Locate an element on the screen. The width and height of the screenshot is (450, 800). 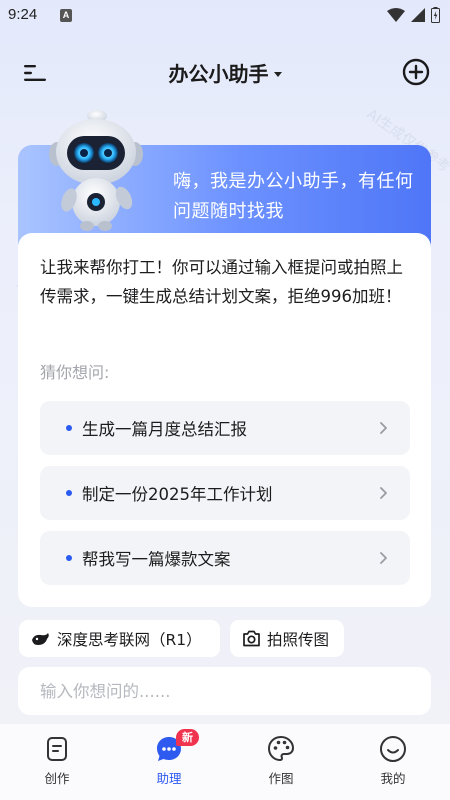
deep-think-toggle: 深度思考联网（R1） is located at coordinates (119, 638).